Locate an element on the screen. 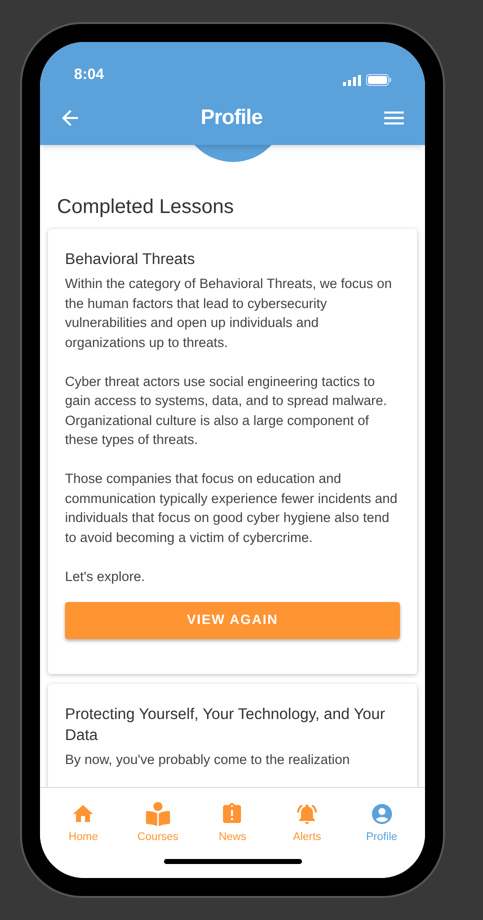  battery-icon is located at coordinates (378, 80).